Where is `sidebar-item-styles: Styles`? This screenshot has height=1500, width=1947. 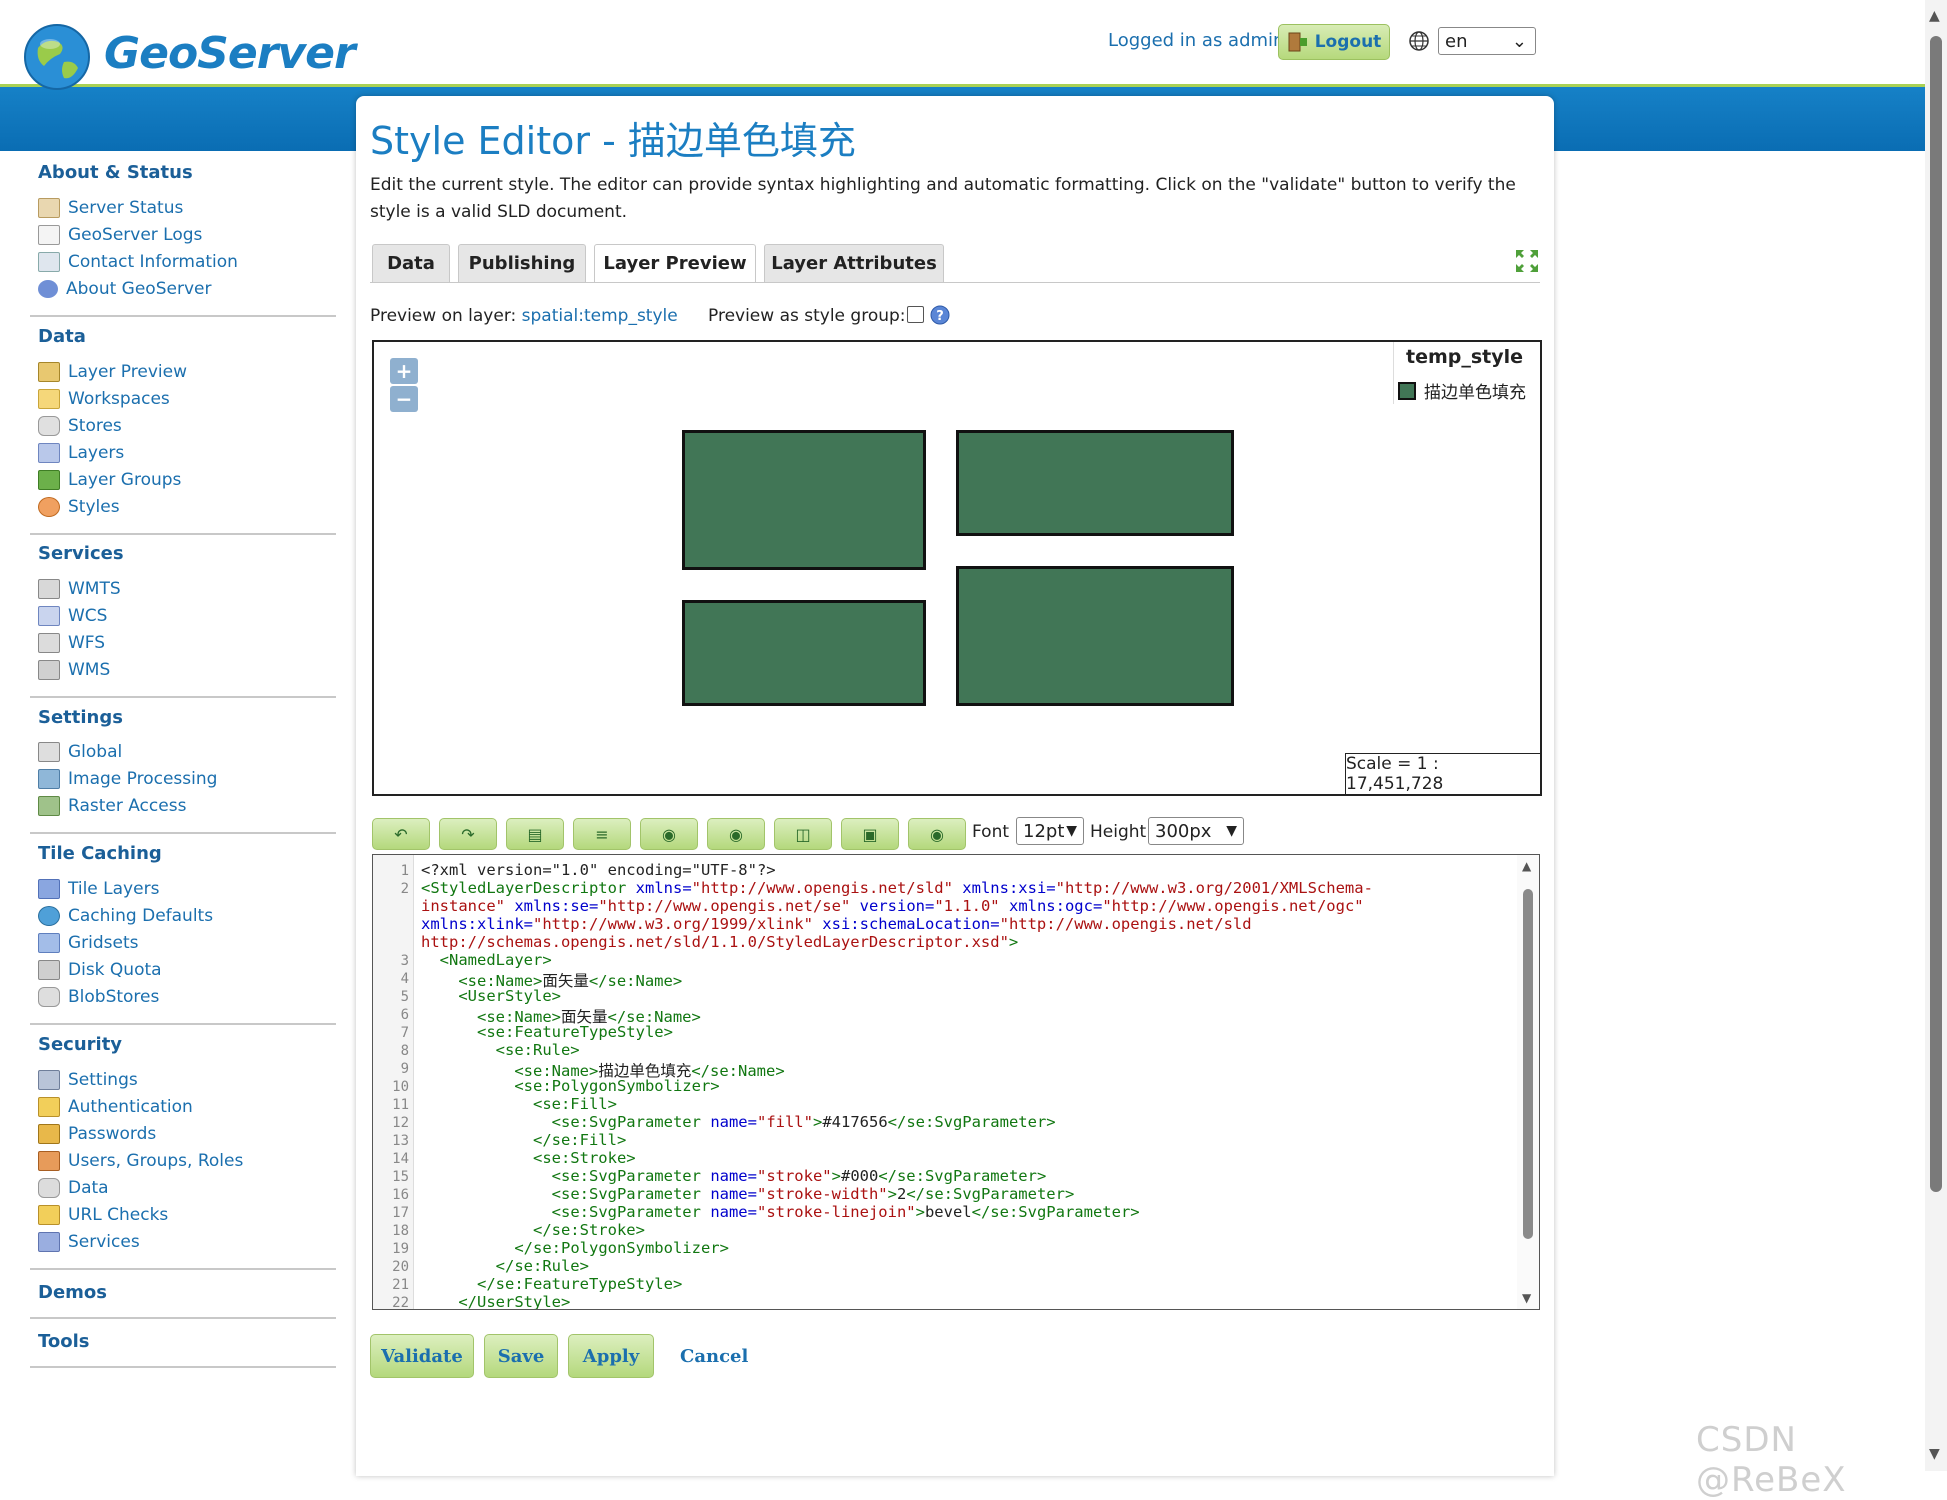 sidebar-item-styles: Styles is located at coordinates (79, 507).